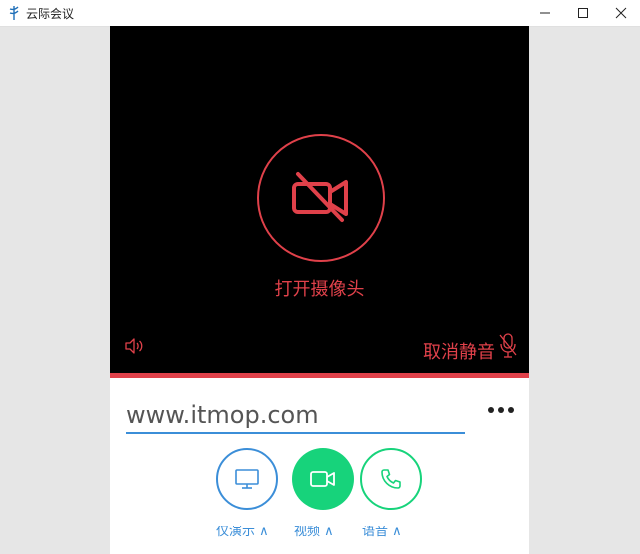  I want to click on screen-share-button, so click(247, 479).